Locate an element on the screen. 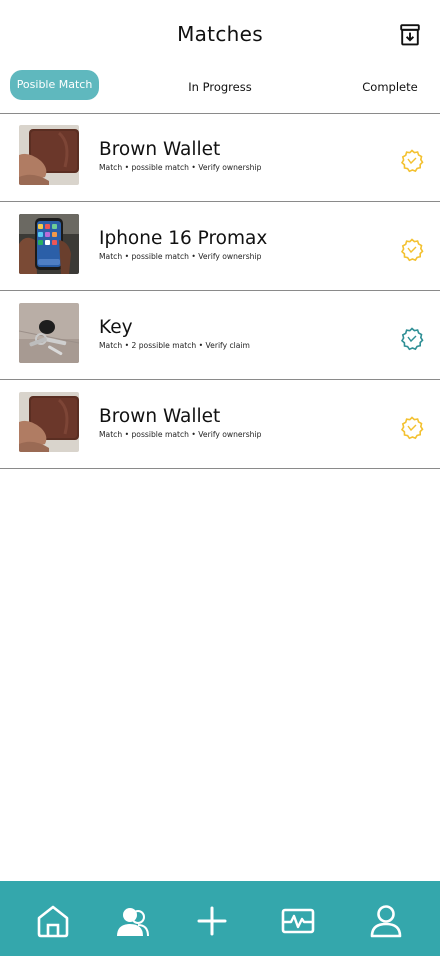 The height and width of the screenshot is (956, 440). header: Matches is located at coordinates (220, 33).